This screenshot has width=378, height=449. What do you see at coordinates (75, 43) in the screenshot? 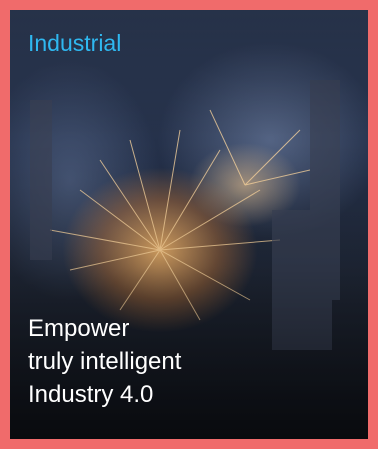
I see `card-category: Industrial` at bounding box center [75, 43].